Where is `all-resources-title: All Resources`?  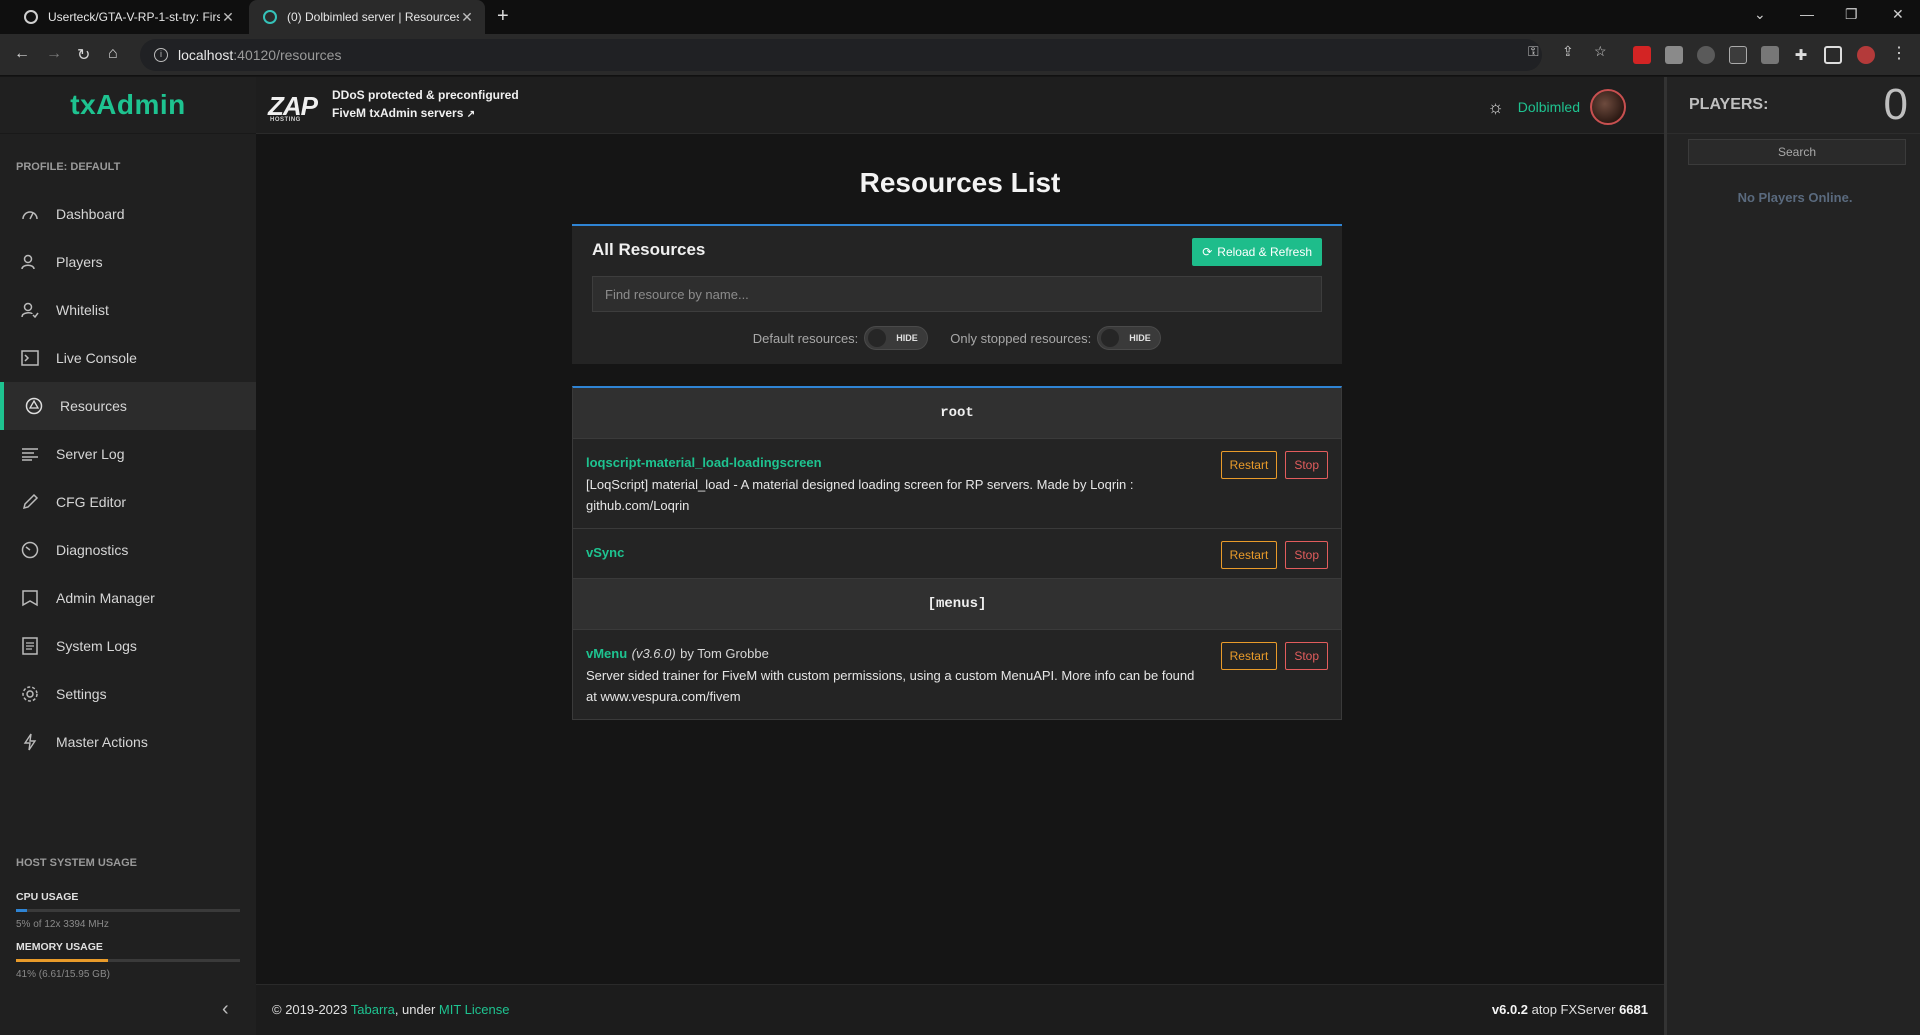 all-resources-title: All Resources is located at coordinates (649, 249).